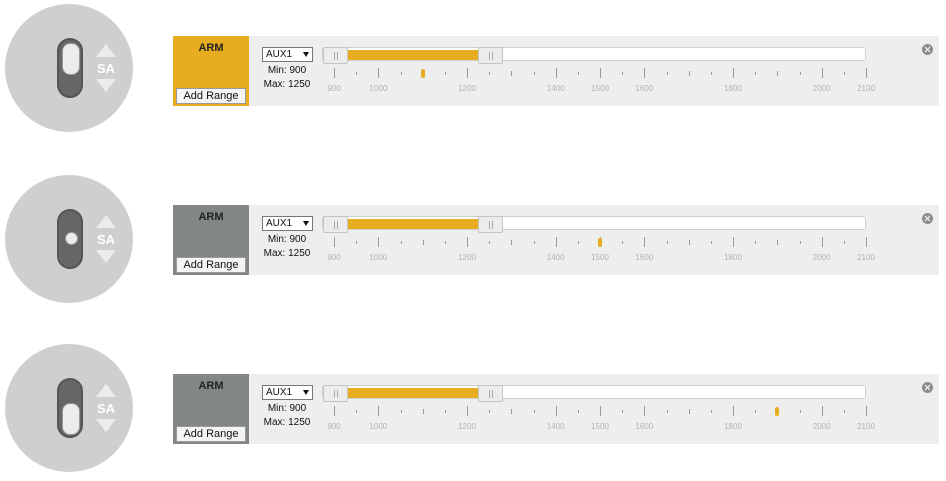  Describe the element at coordinates (106, 68) in the screenshot. I see `up-down-arrows-icon: SA` at that location.